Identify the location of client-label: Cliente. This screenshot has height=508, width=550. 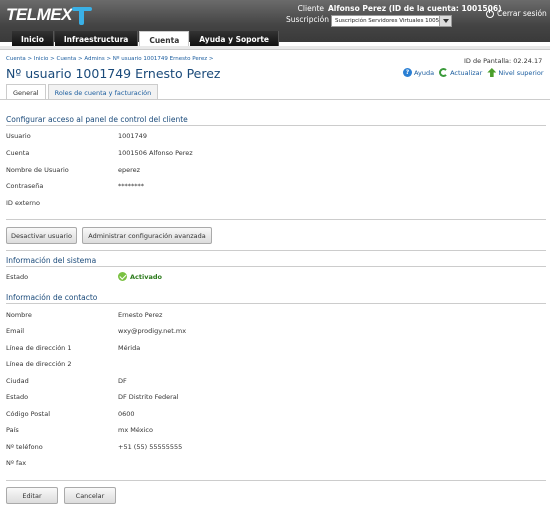
(310, 8).